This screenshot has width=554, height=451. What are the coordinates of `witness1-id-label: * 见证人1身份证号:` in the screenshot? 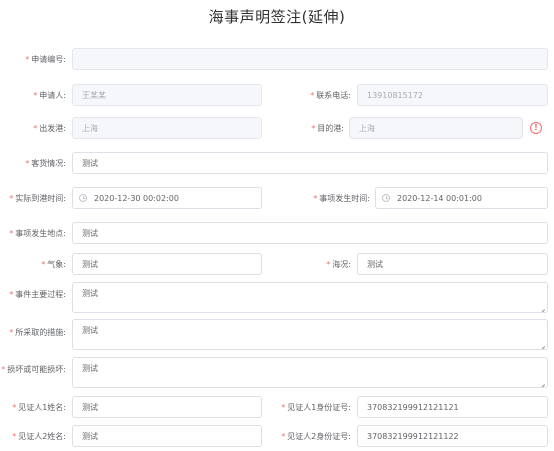 It's located at (316, 408).